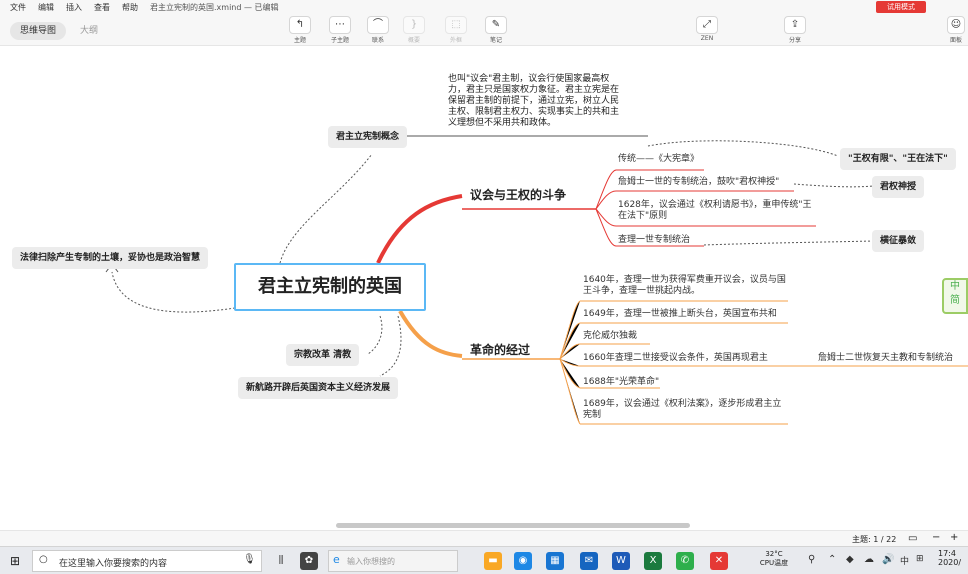 The height and width of the screenshot is (574, 968). Describe the element at coordinates (371, 561) in the screenshot. I see `edge-search-placeholder: 输入你想搜的` at that location.